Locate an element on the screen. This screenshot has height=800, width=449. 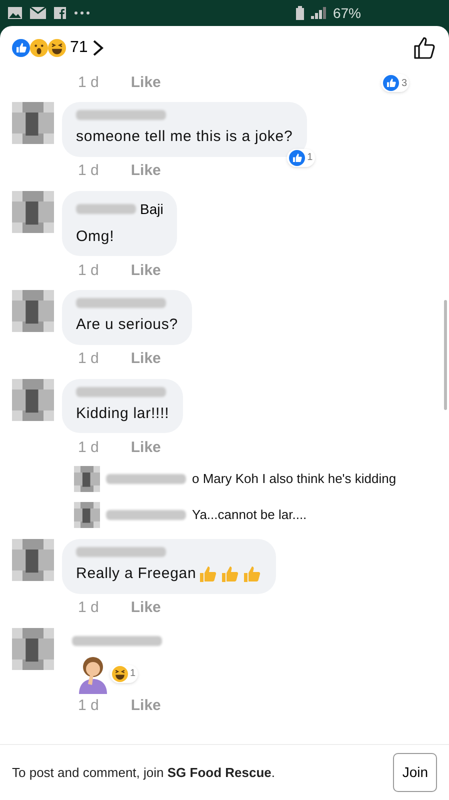
comment-text: someone tell me this is a joke? is located at coordinates (184, 137).